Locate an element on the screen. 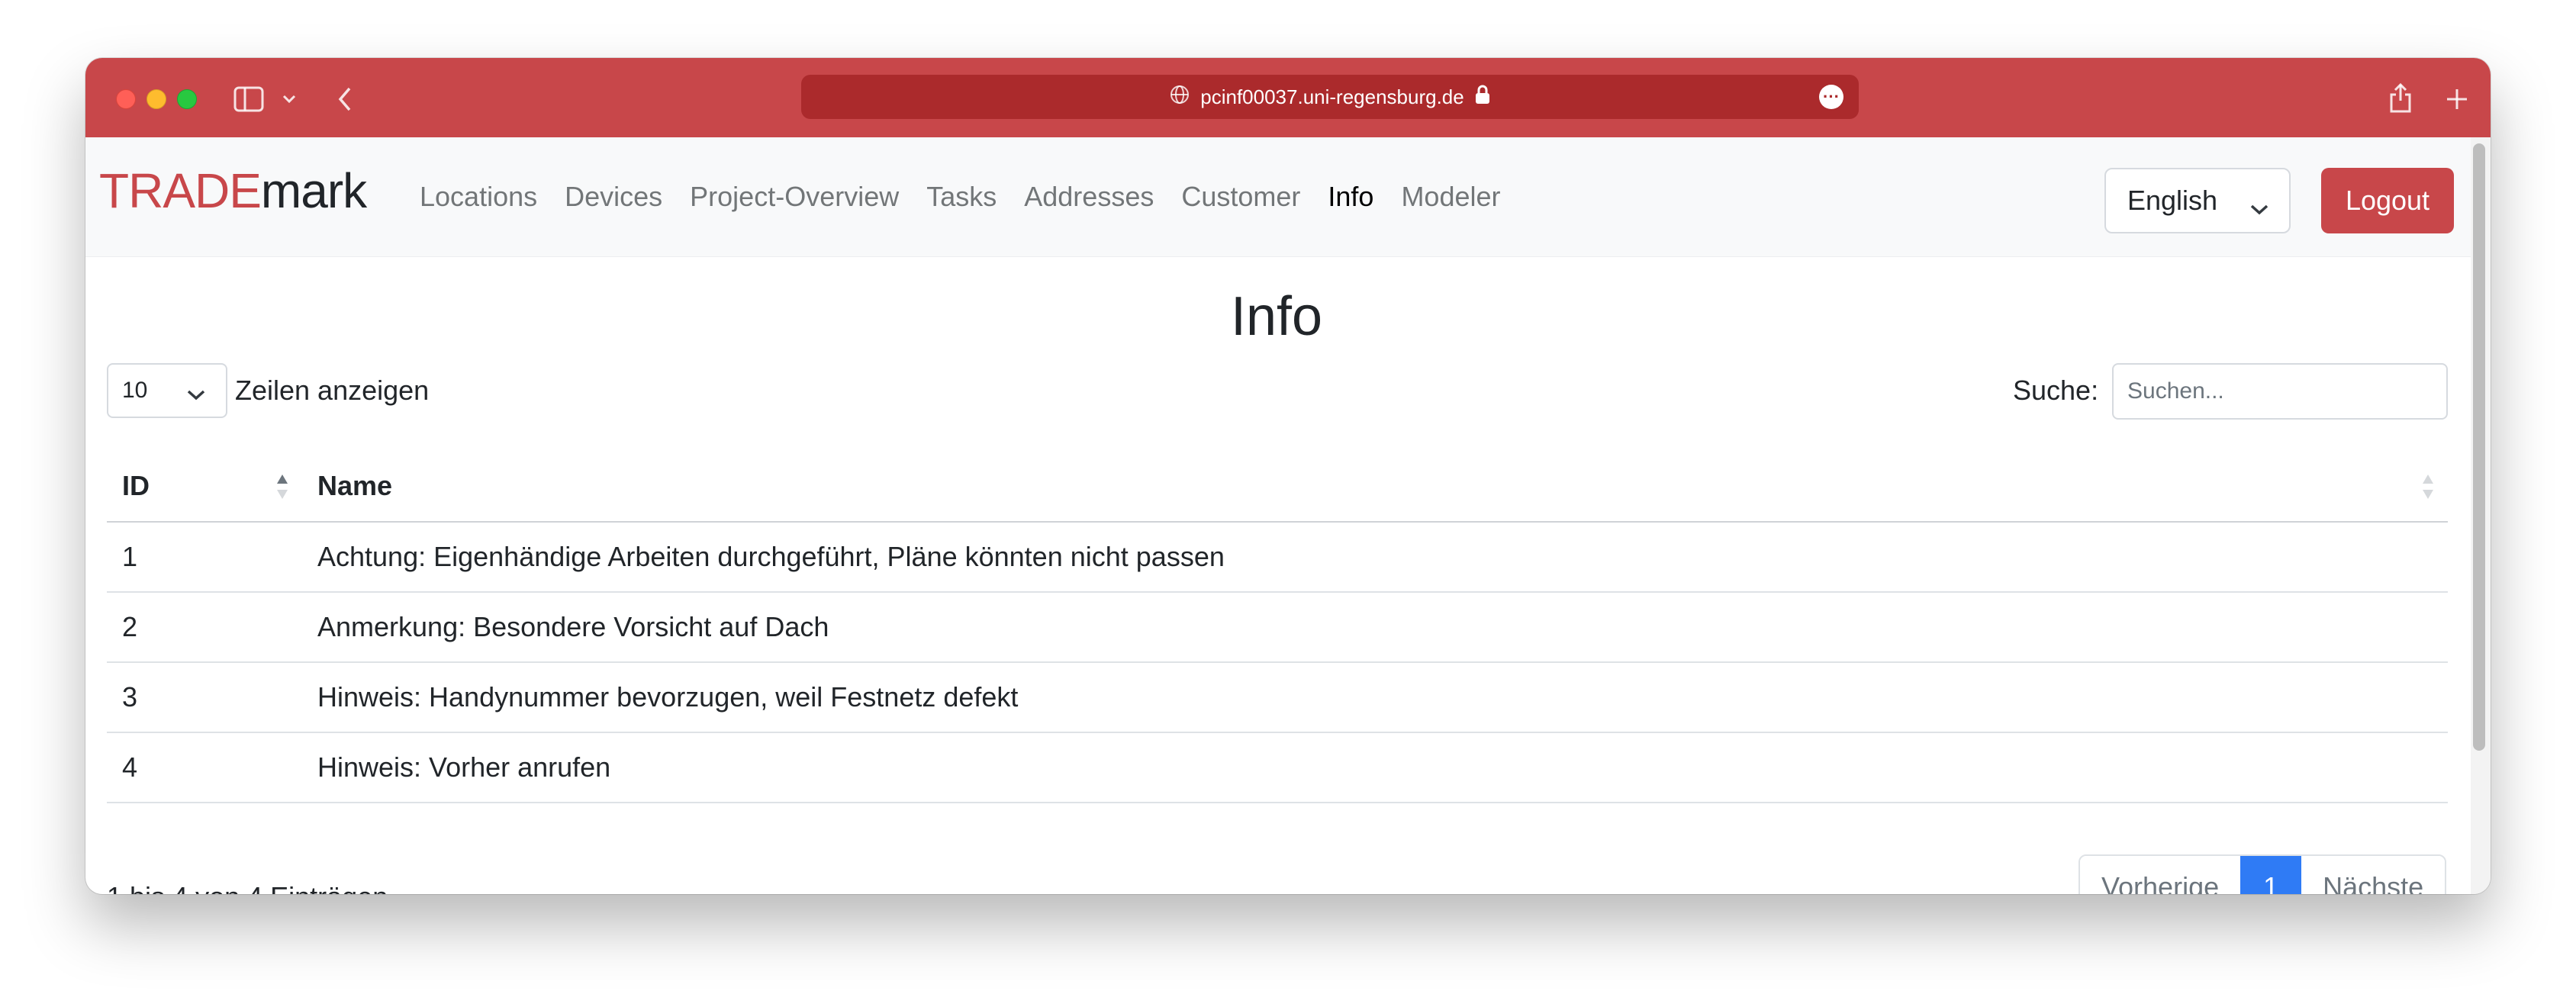 This screenshot has height=1007, width=2576. language-select: English is located at coordinates (2197, 201).